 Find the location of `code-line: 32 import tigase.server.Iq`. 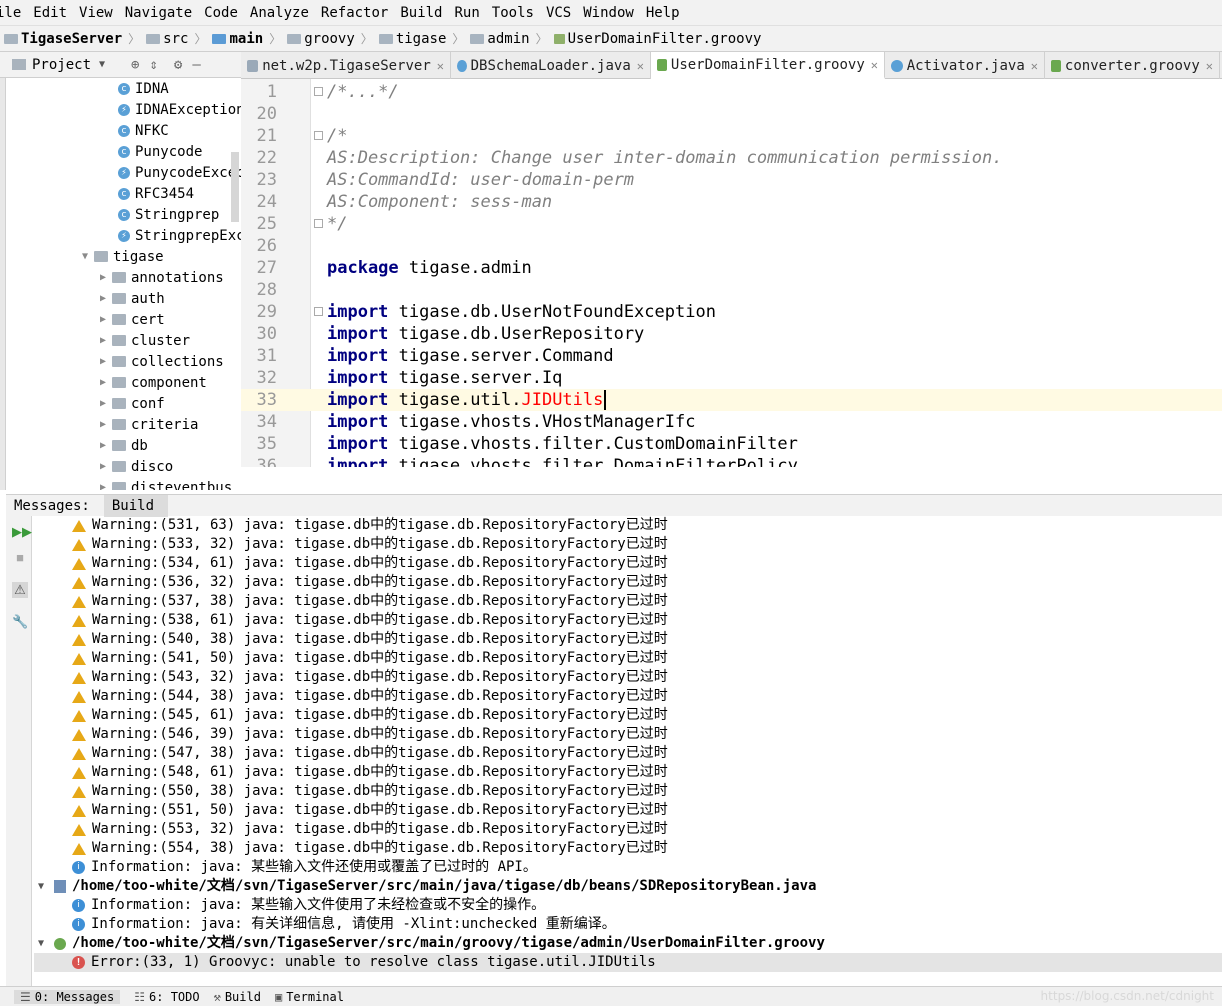

code-line: 32 import tigase.server.Iq is located at coordinates (731, 378).